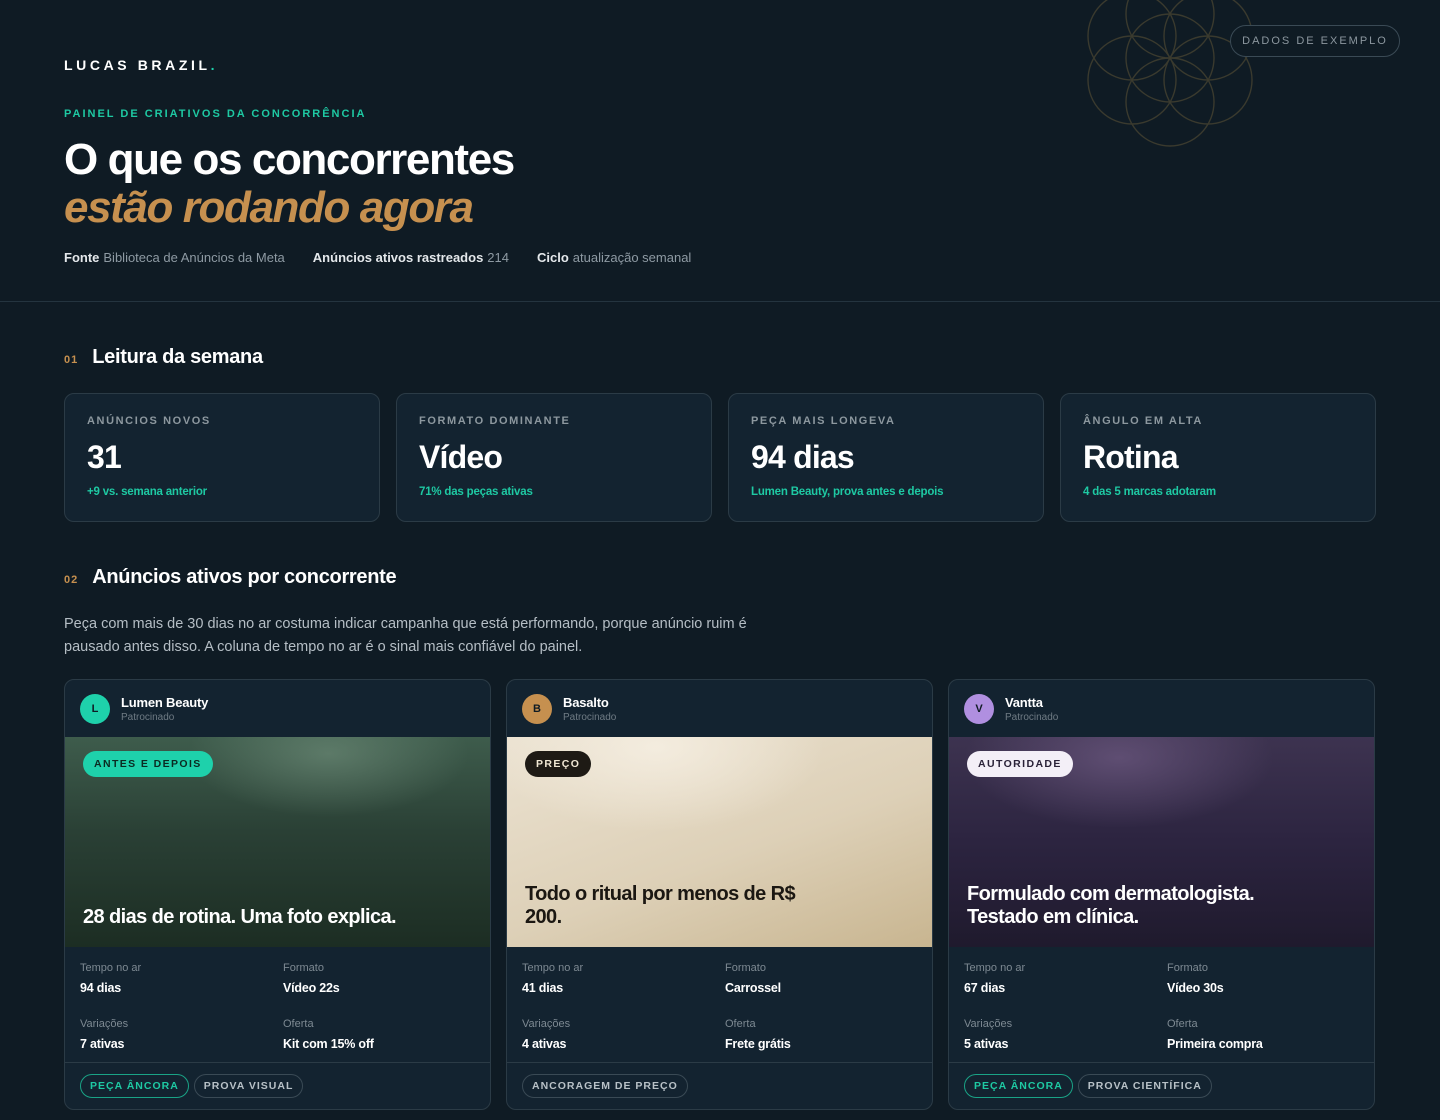 This screenshot has height=1120, width=1440. I want to click on section-title: Leitura da semana, so click(177, 357).